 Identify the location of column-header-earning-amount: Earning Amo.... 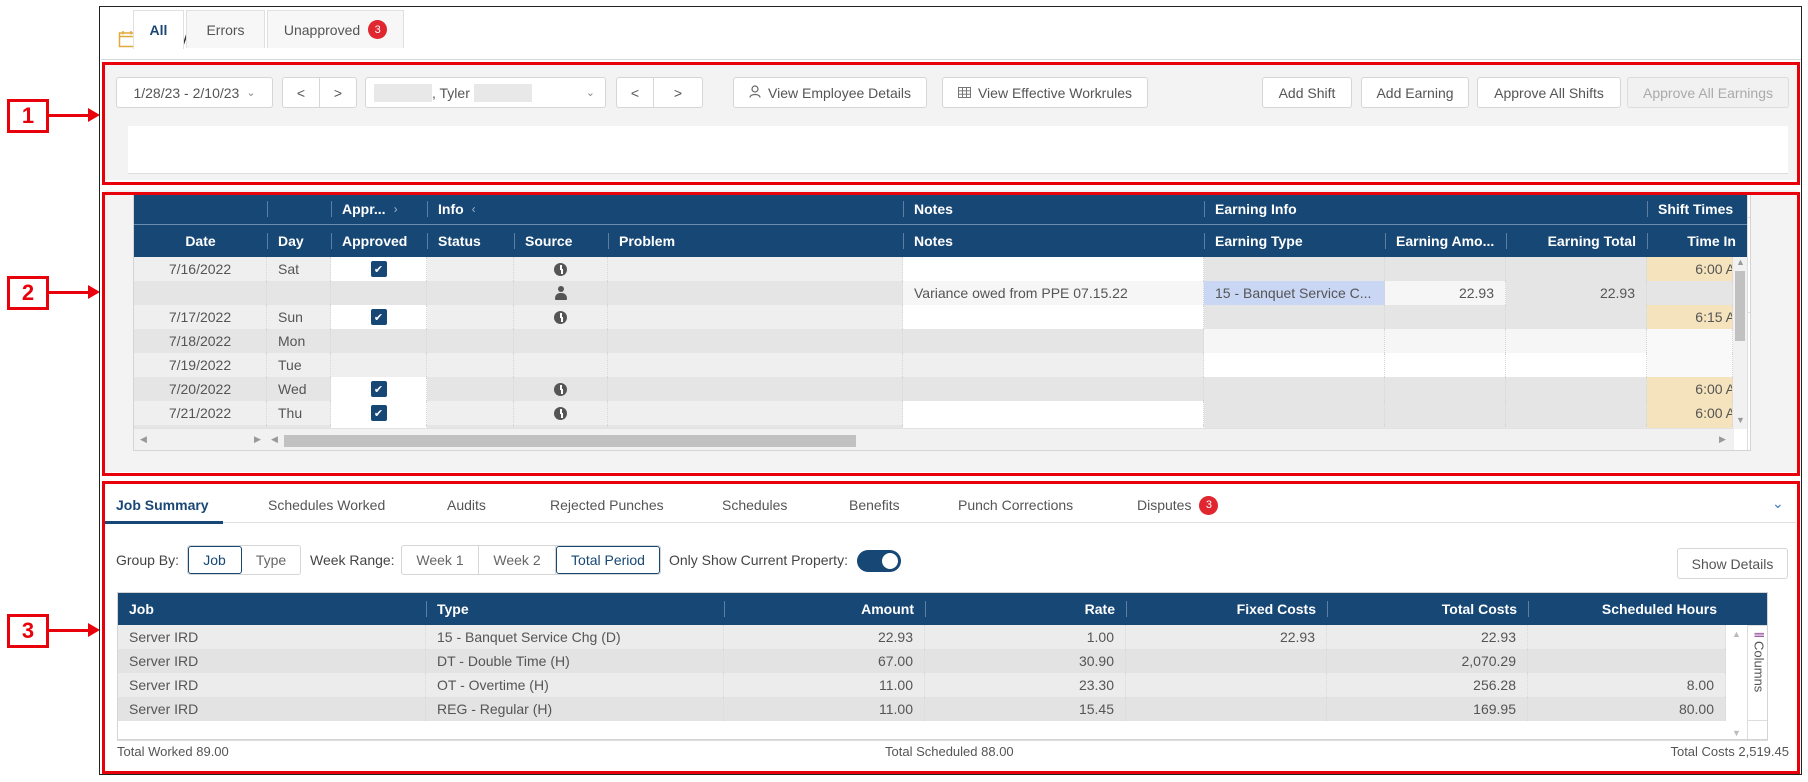
(1445, 241).